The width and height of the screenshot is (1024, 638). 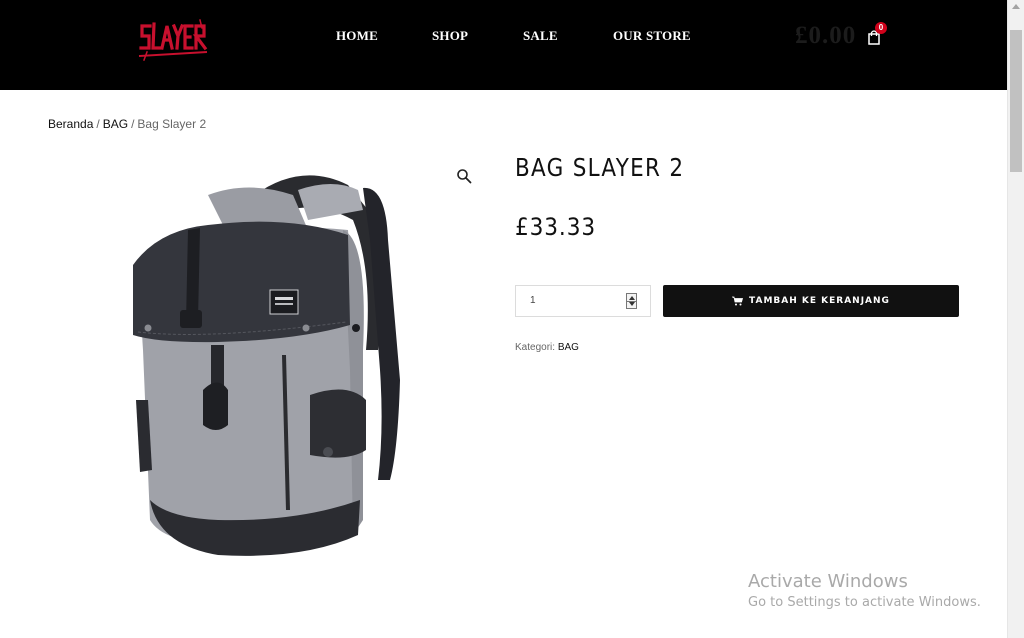 I want to click on site-header: HOME SHOP SALE OUR STORE £0.00 0, so click(x=503, y=45).